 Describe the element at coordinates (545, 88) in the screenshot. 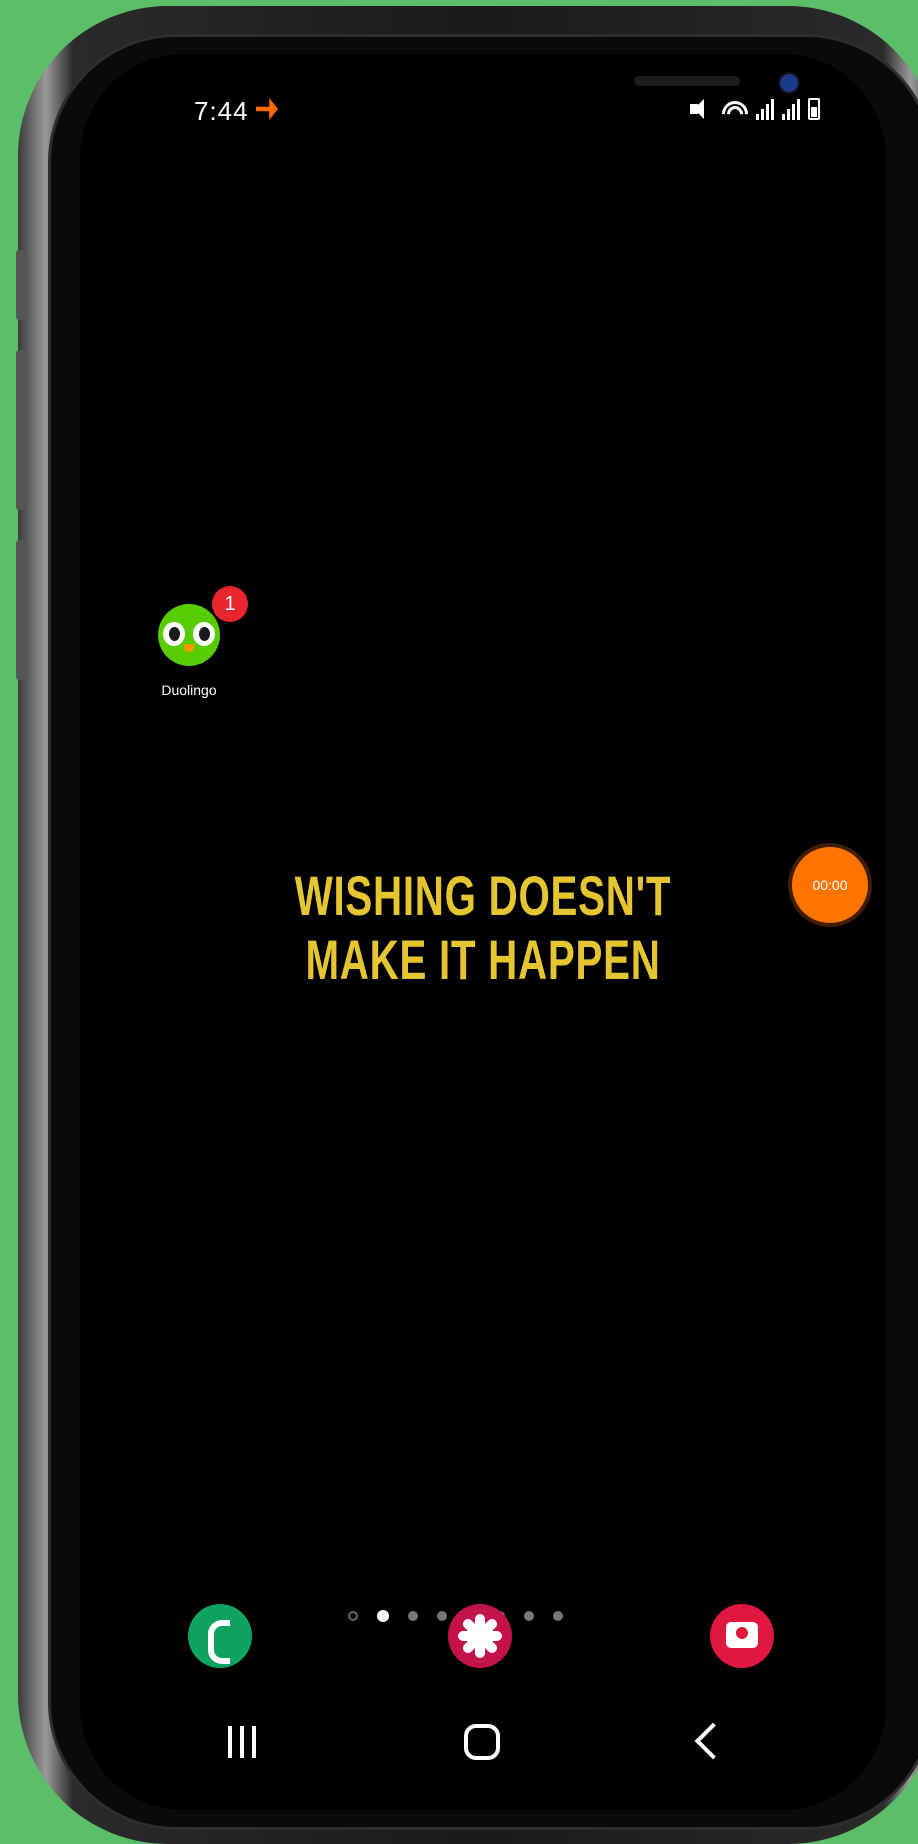

I see `camera-notch` at that location.